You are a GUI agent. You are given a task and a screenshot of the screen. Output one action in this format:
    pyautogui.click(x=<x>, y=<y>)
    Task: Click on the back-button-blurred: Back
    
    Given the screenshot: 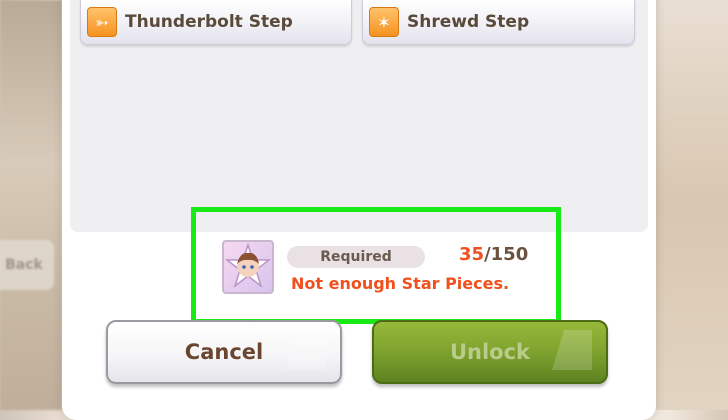 What is the action you would take?
    pyautogui.click(x=27, y=265)
    